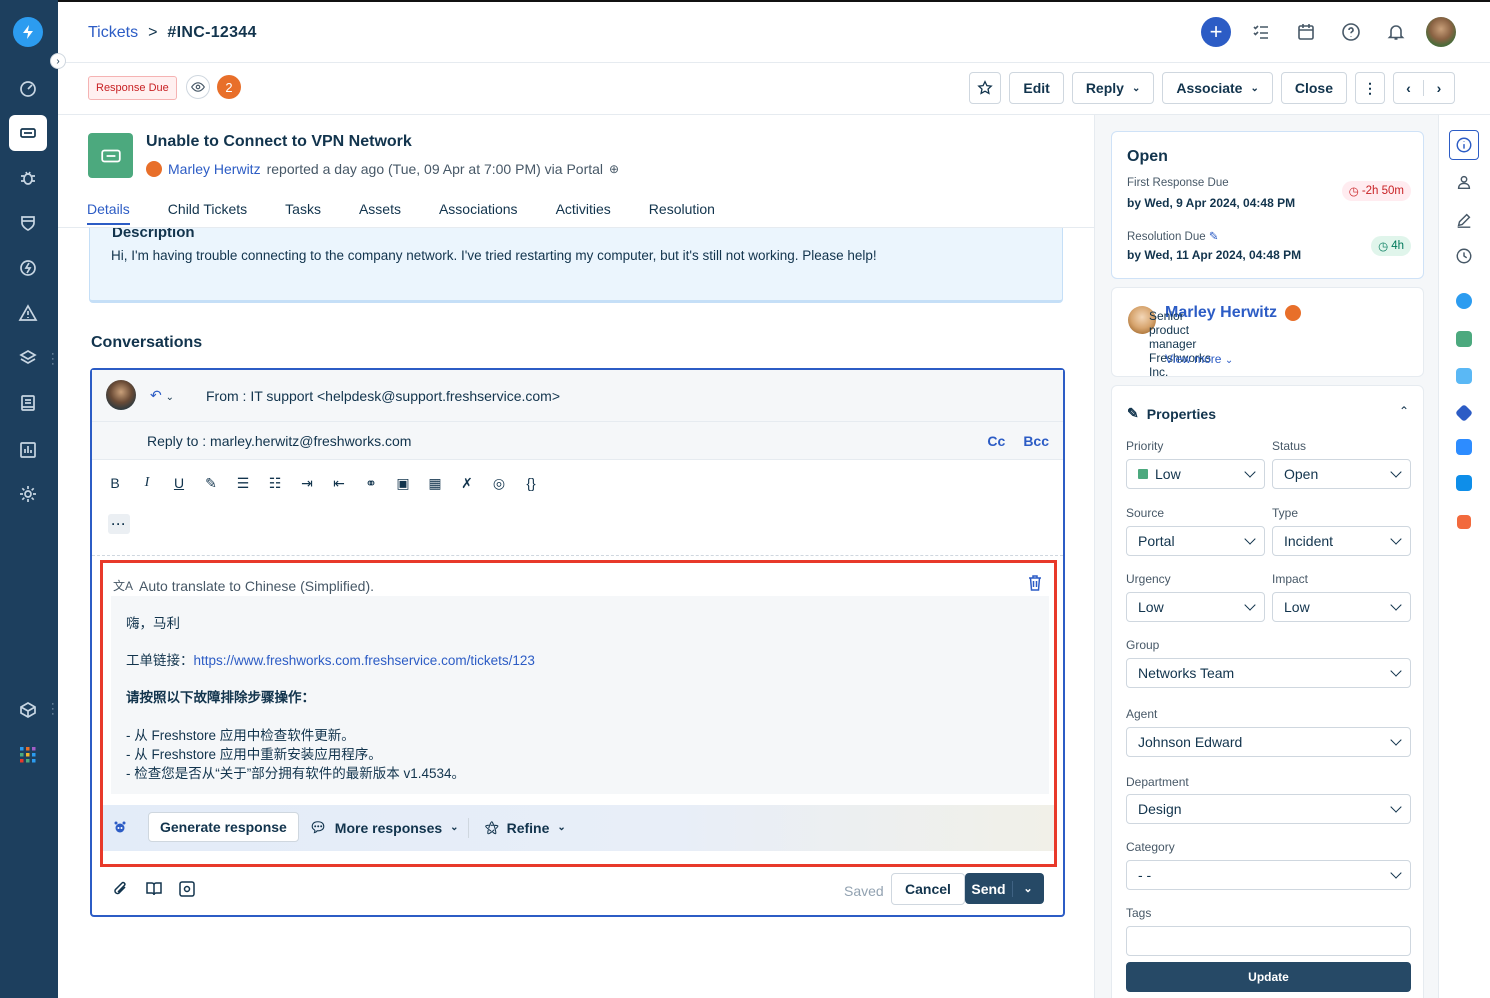 The image size is (1490, 998). What do you see at coordinates (1409, 88) in the screenshot?
I see `previous-chevron-icon: ‹` at bounding box center [1409, 88].